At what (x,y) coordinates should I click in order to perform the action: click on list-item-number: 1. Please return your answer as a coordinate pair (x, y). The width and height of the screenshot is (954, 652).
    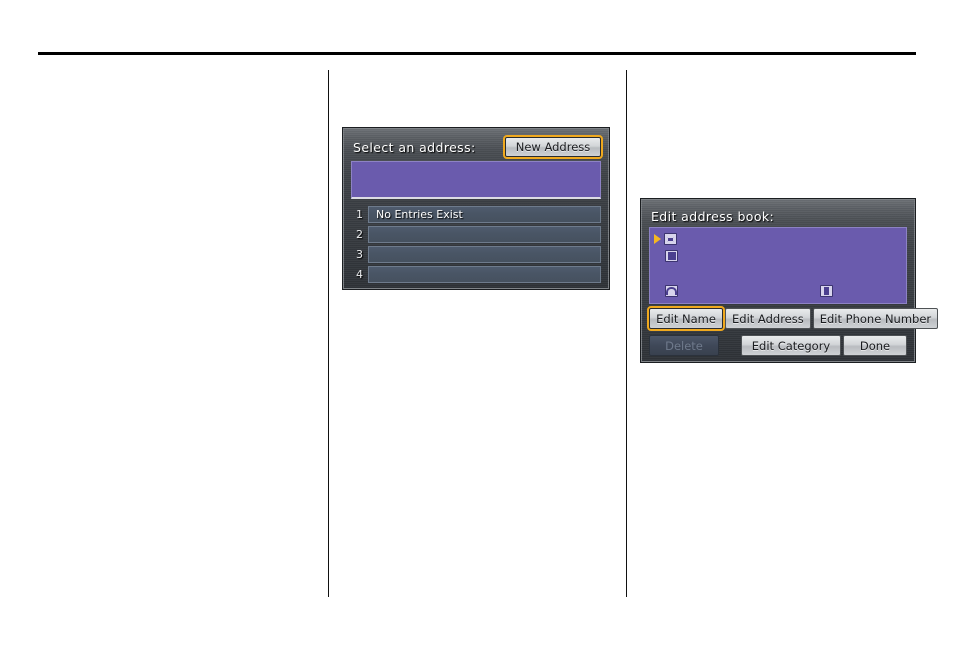
    Looking at the image, I should click on (359, 214).